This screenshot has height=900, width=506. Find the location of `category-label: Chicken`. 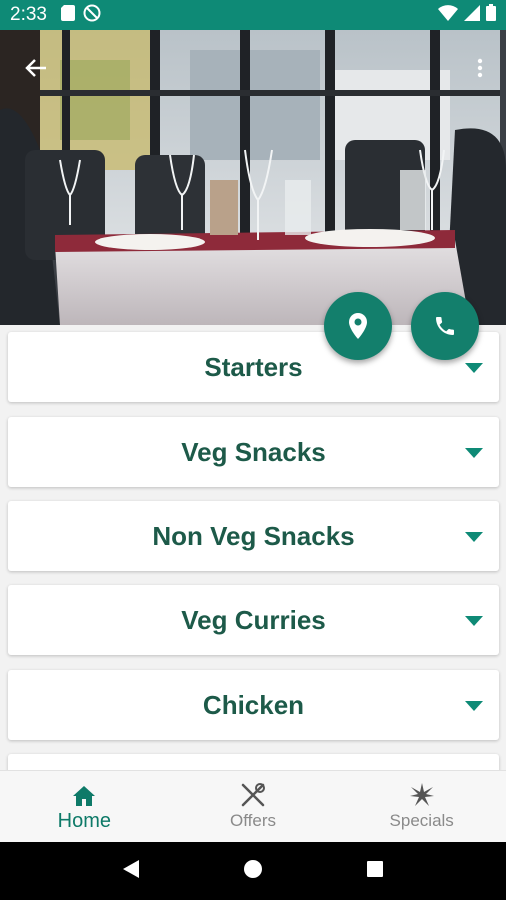

category-label: Chicken is located at coordinates (253, 704).